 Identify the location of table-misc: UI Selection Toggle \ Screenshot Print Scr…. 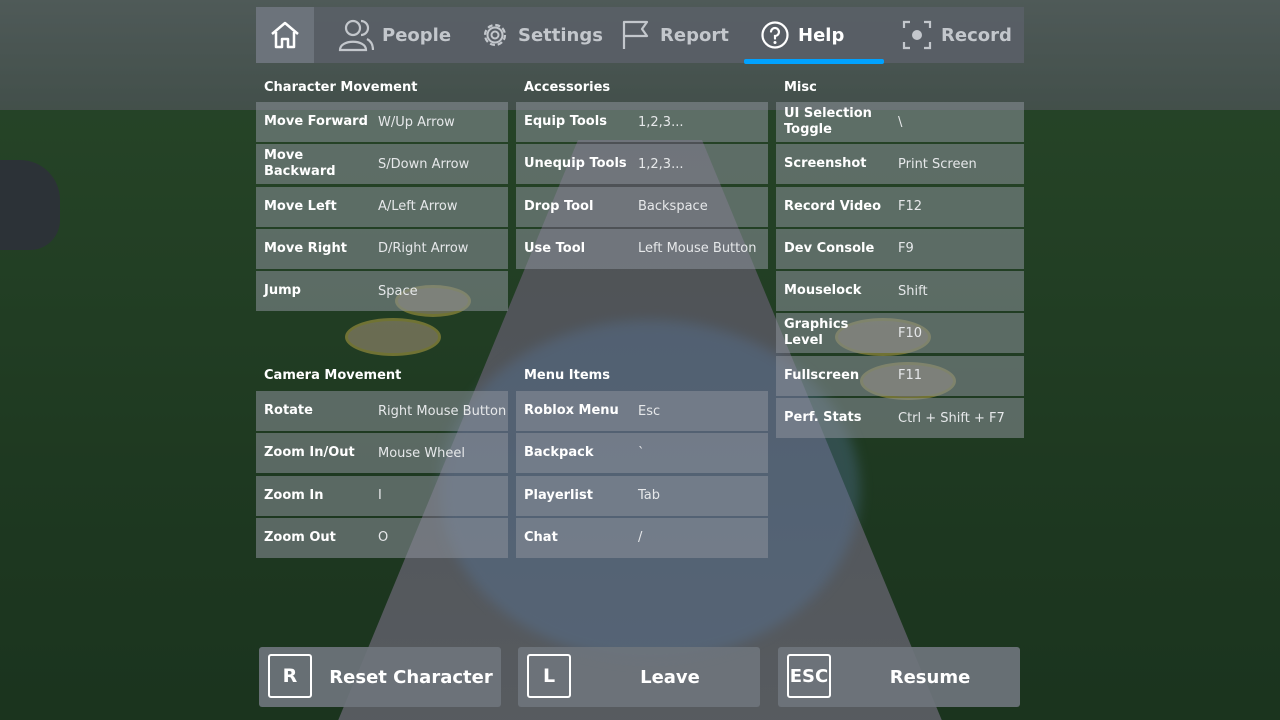
(900, 271).